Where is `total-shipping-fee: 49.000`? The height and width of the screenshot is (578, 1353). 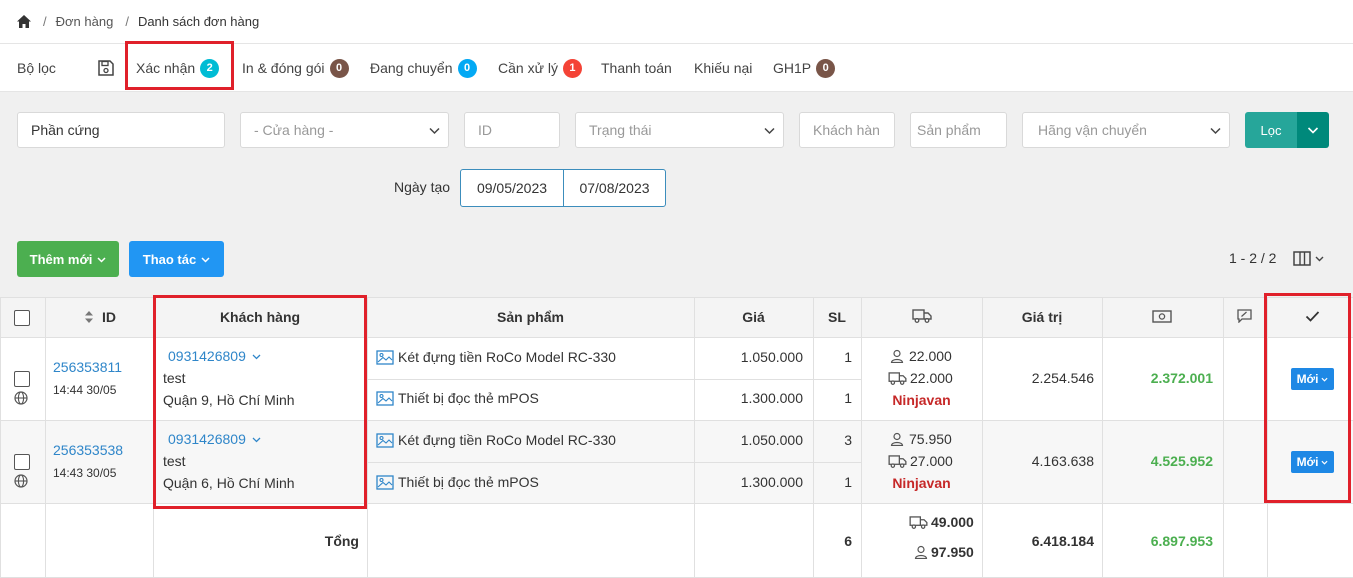
total-shipping-fee: 49.000 is located at coordinates (941, 522).